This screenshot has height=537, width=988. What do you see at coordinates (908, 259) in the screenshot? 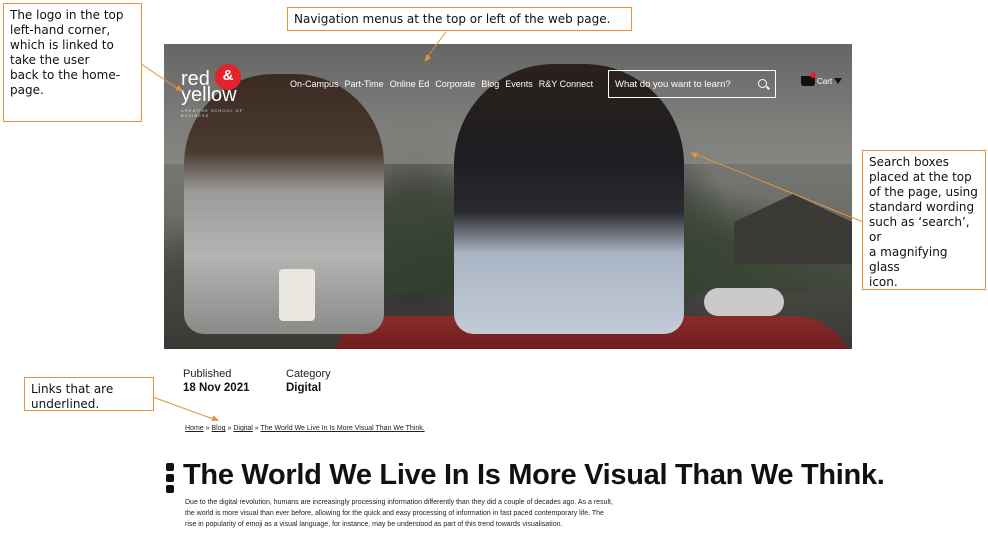
I see `callout-search-line: a magnifying glass` at bounding box center [908, 259].